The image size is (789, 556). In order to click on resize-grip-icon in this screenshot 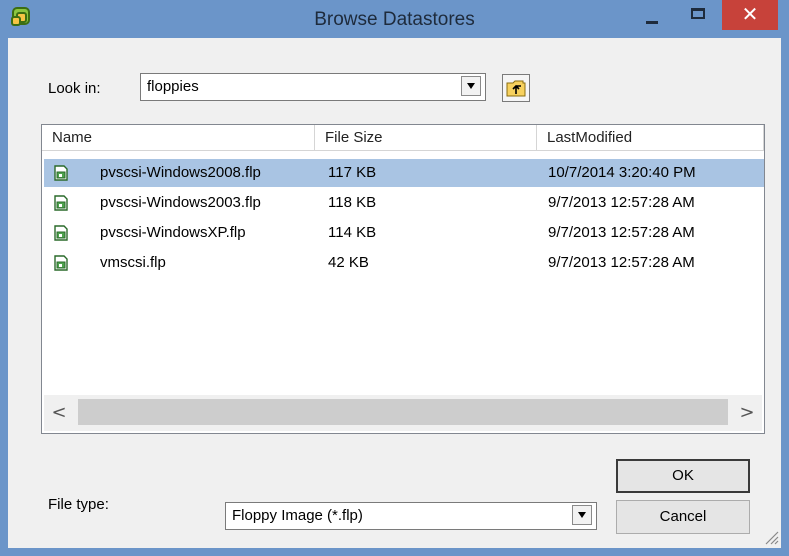, I will do `click(770, 536)`.